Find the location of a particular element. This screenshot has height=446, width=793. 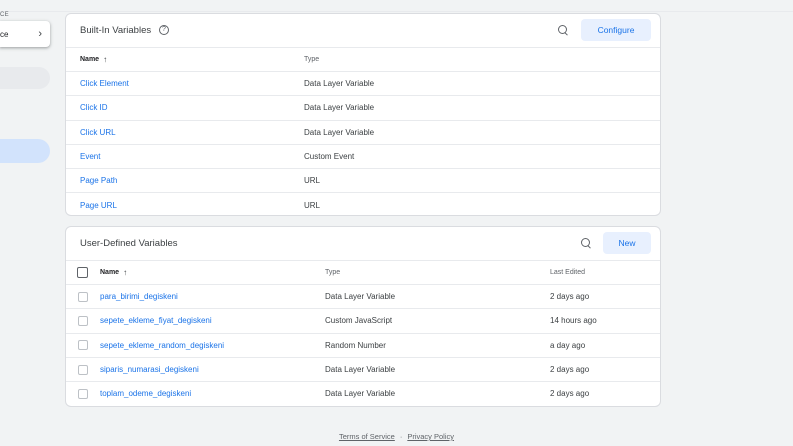

variable-name-link: Click URL is located at coordinates (98, 132).